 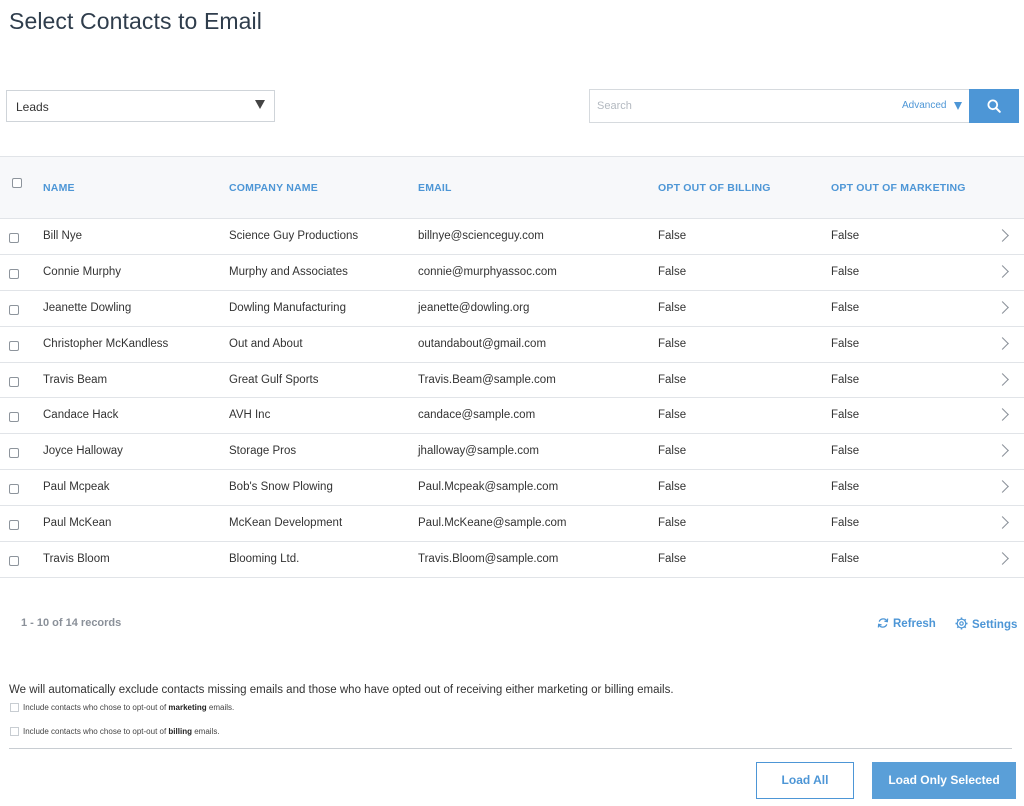 I want to click on search-input, so click(x=740, y=106).